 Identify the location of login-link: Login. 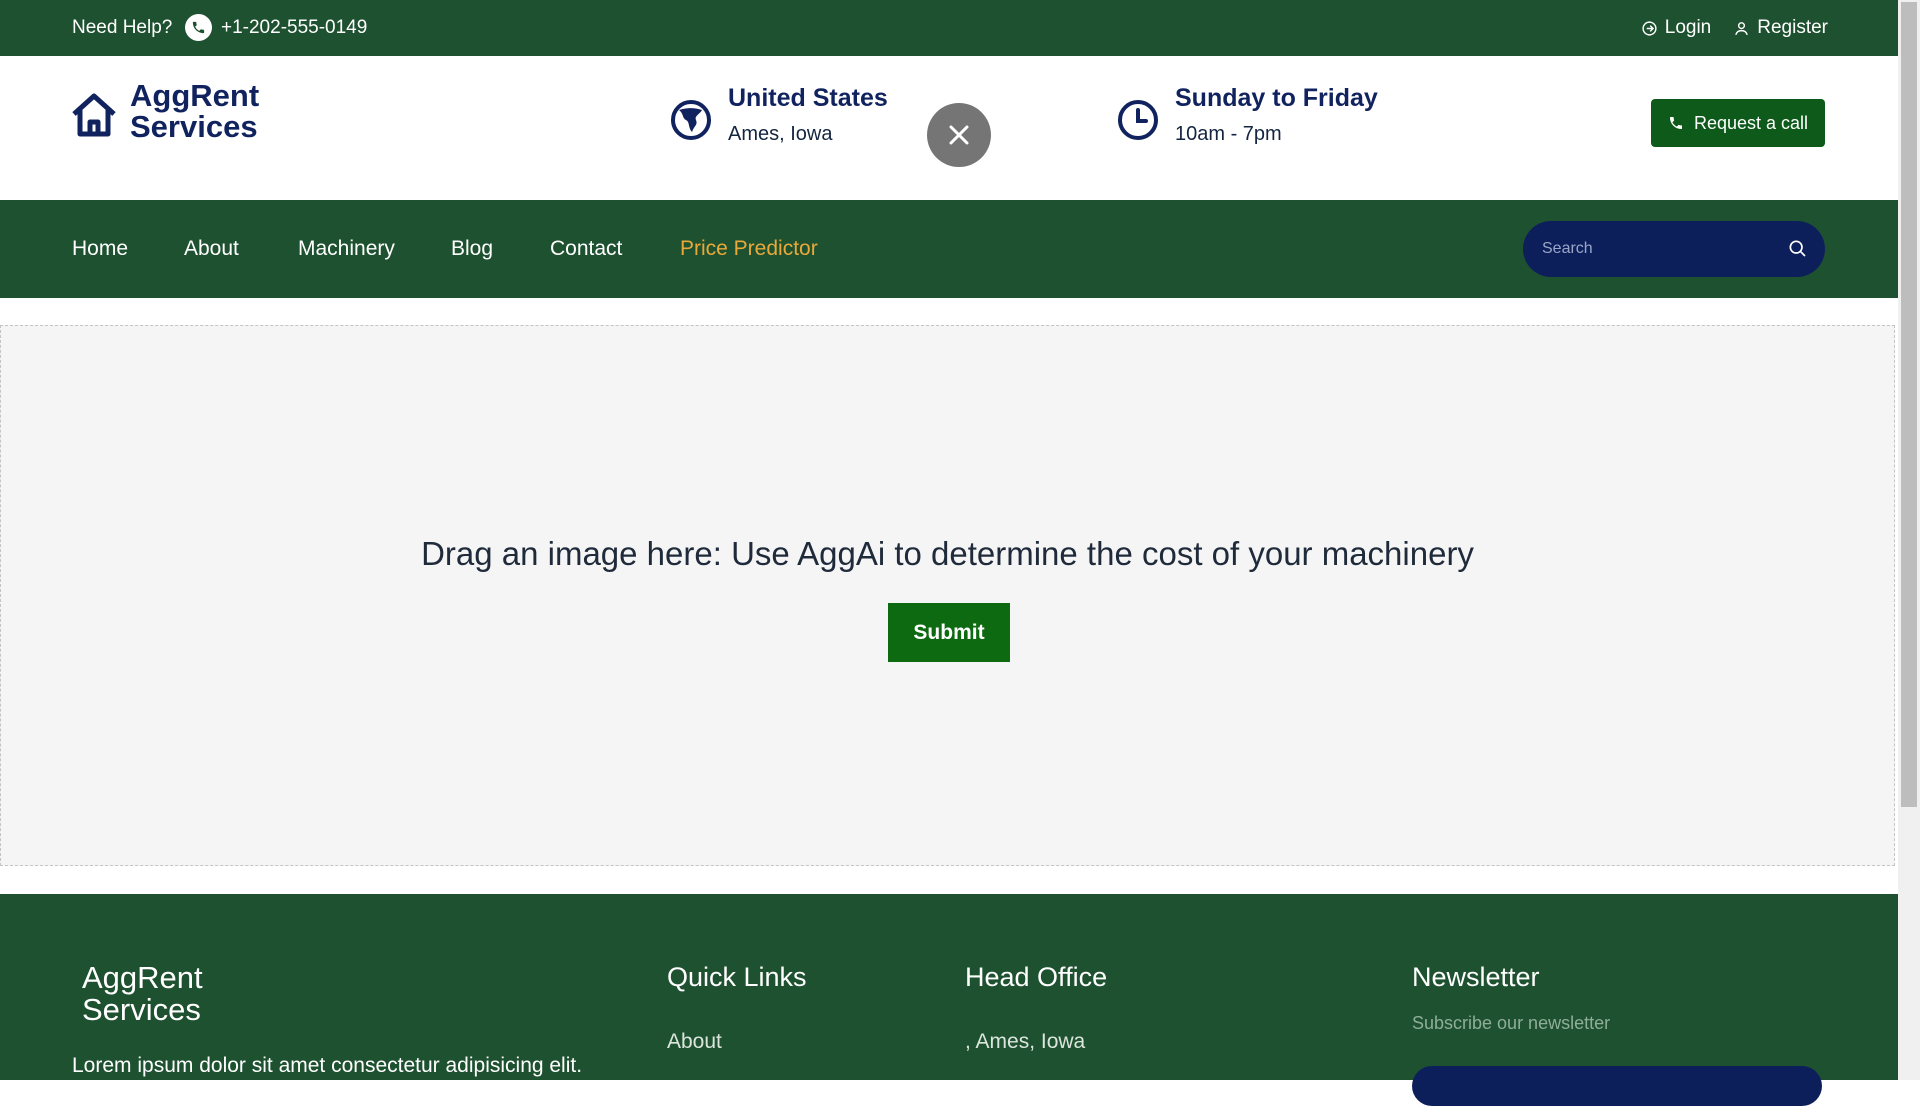
(1676, 28).